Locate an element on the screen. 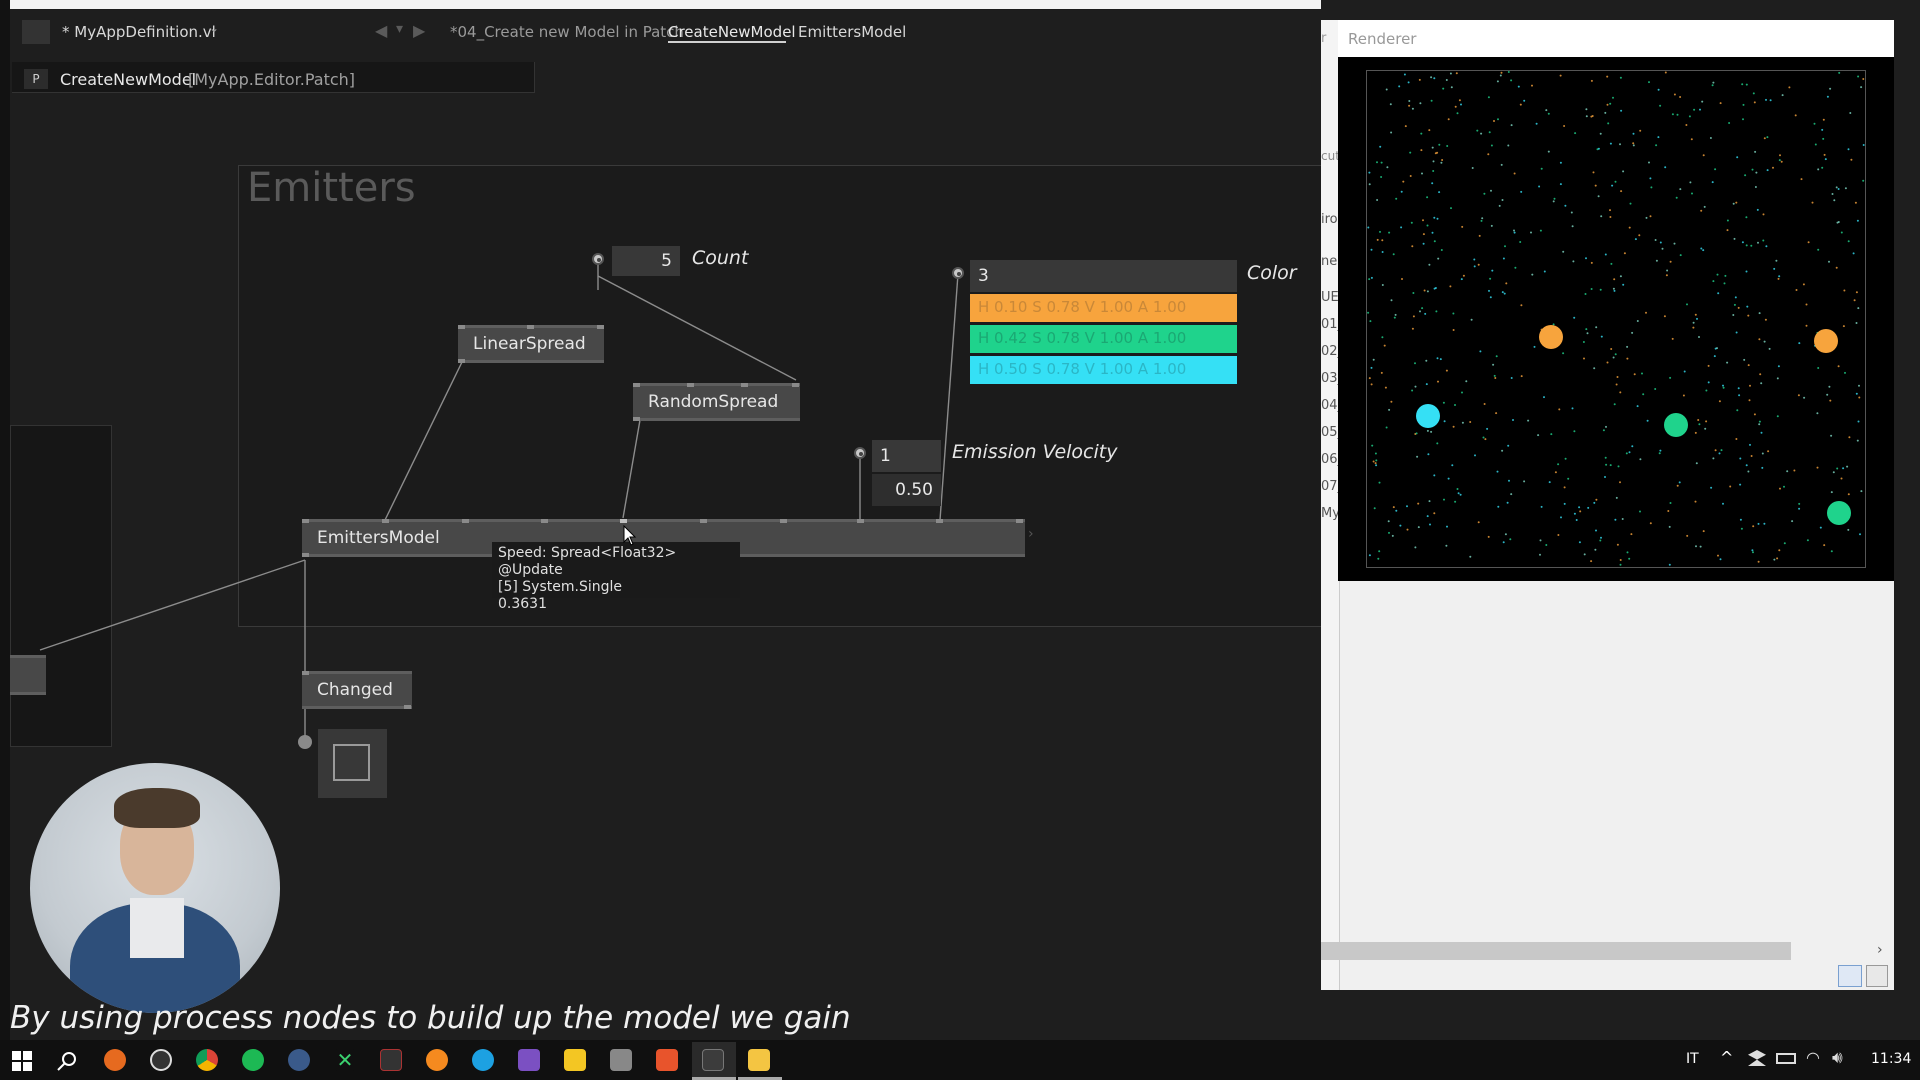  velocity-label: Emission Velocity is located at coordinates (1035, 452).